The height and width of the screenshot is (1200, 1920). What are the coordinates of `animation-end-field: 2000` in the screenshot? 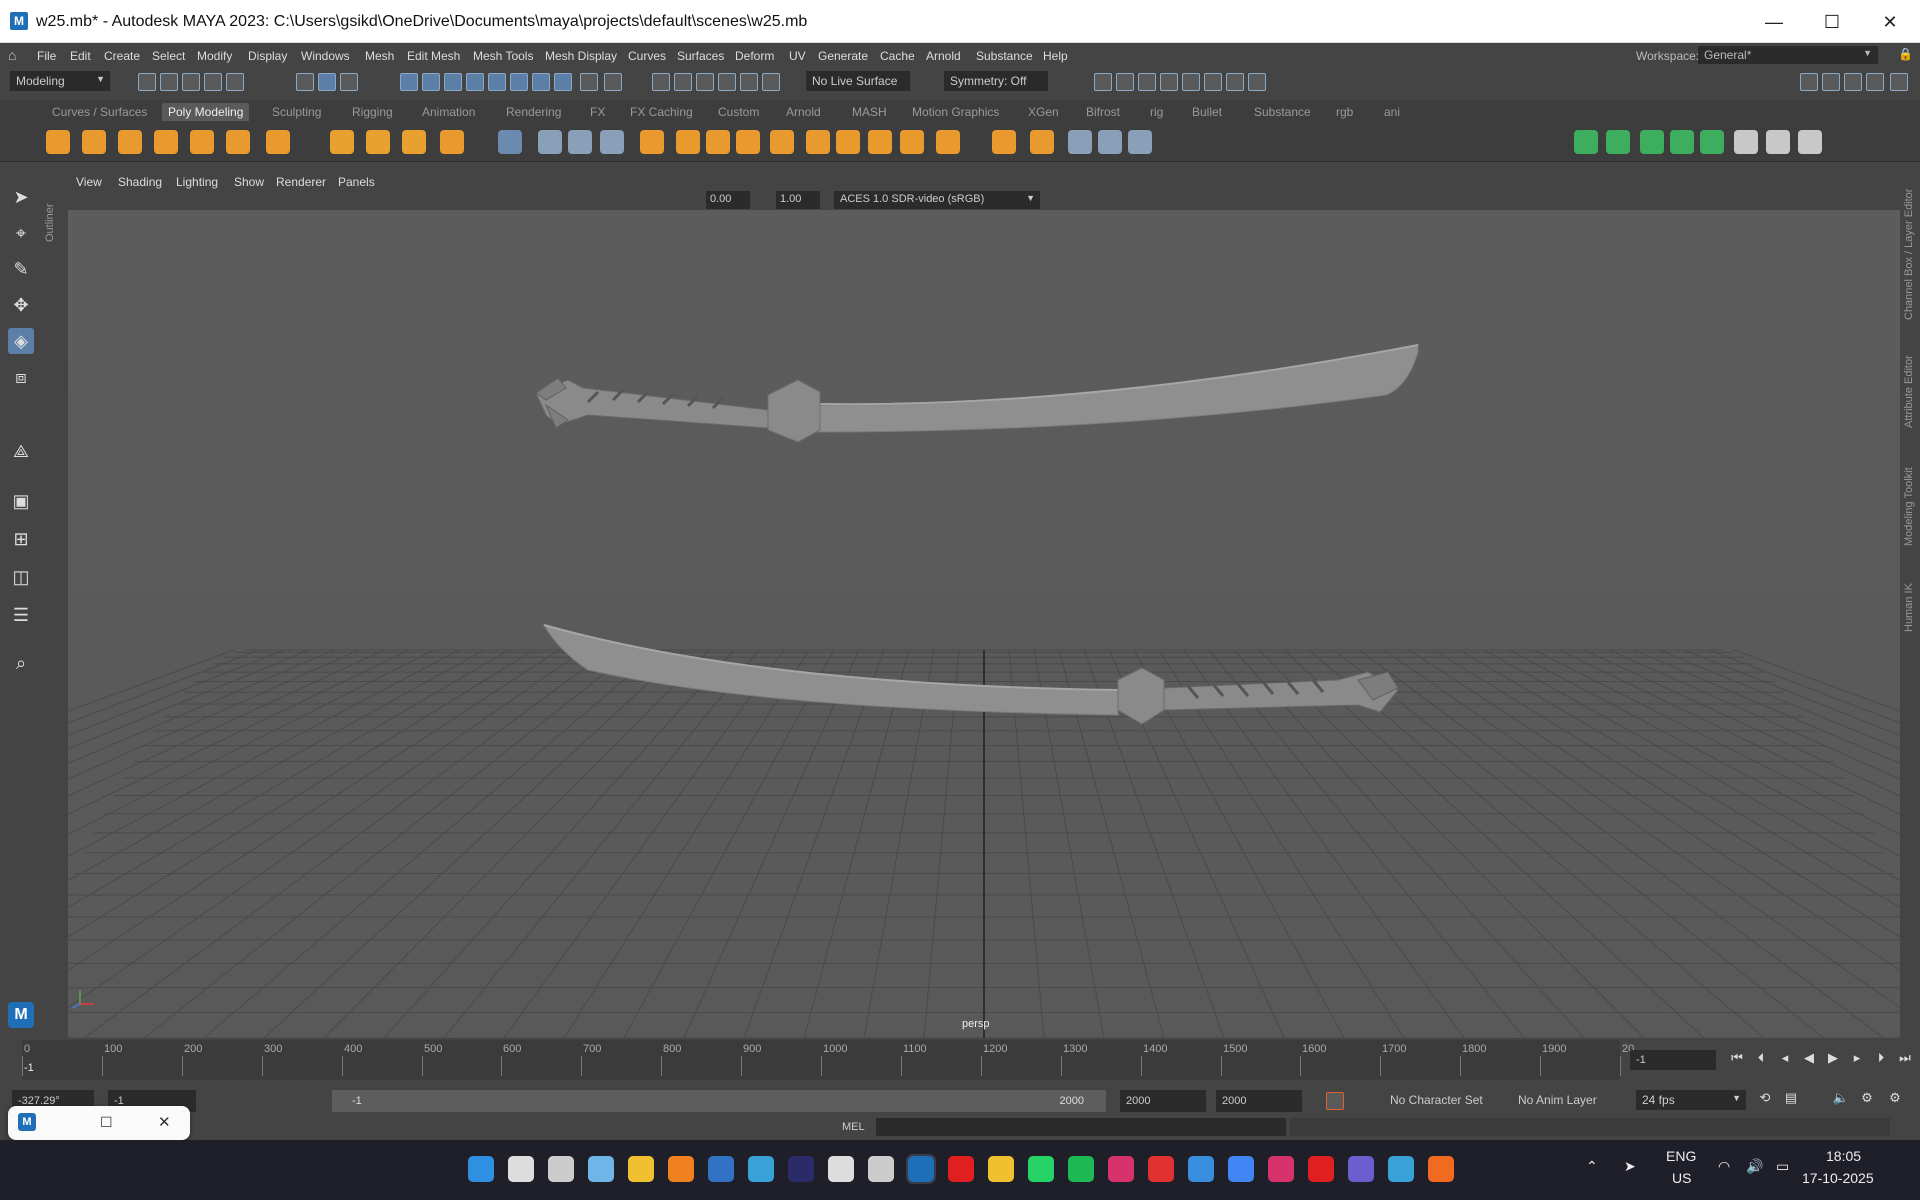 It's located at (1259, 1101).